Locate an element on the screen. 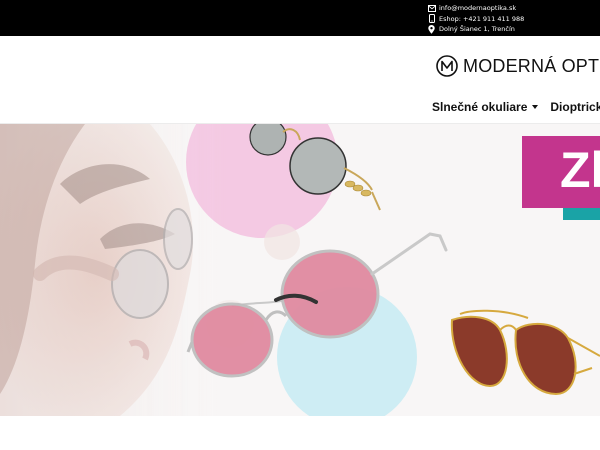  site-logo: MODERNÁ OPTIKA is located at coordinates (518, 66).